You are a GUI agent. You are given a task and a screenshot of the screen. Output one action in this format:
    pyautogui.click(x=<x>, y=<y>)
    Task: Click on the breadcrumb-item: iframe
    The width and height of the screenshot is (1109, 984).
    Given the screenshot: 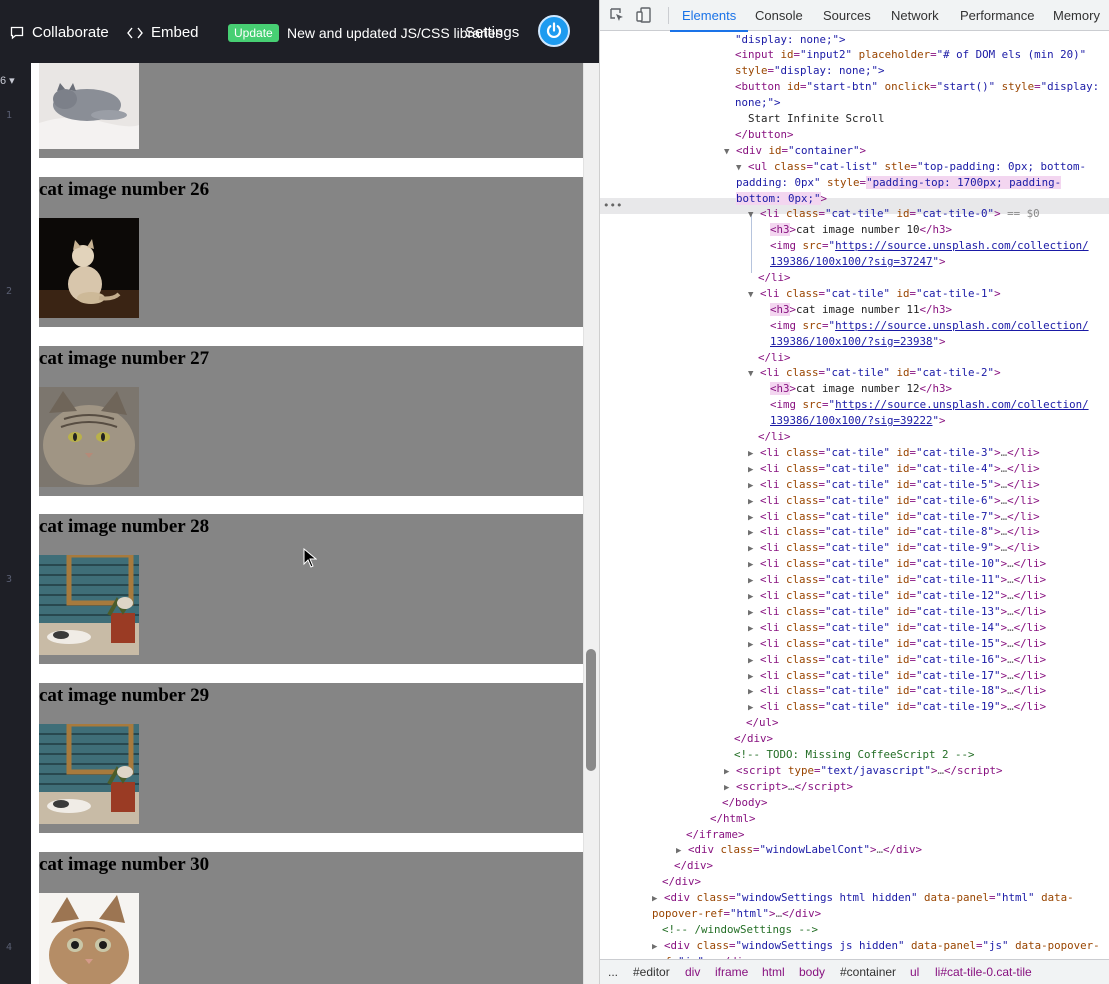 What is the action you would take?
    pyautogui.click(x=731, y=972)
    